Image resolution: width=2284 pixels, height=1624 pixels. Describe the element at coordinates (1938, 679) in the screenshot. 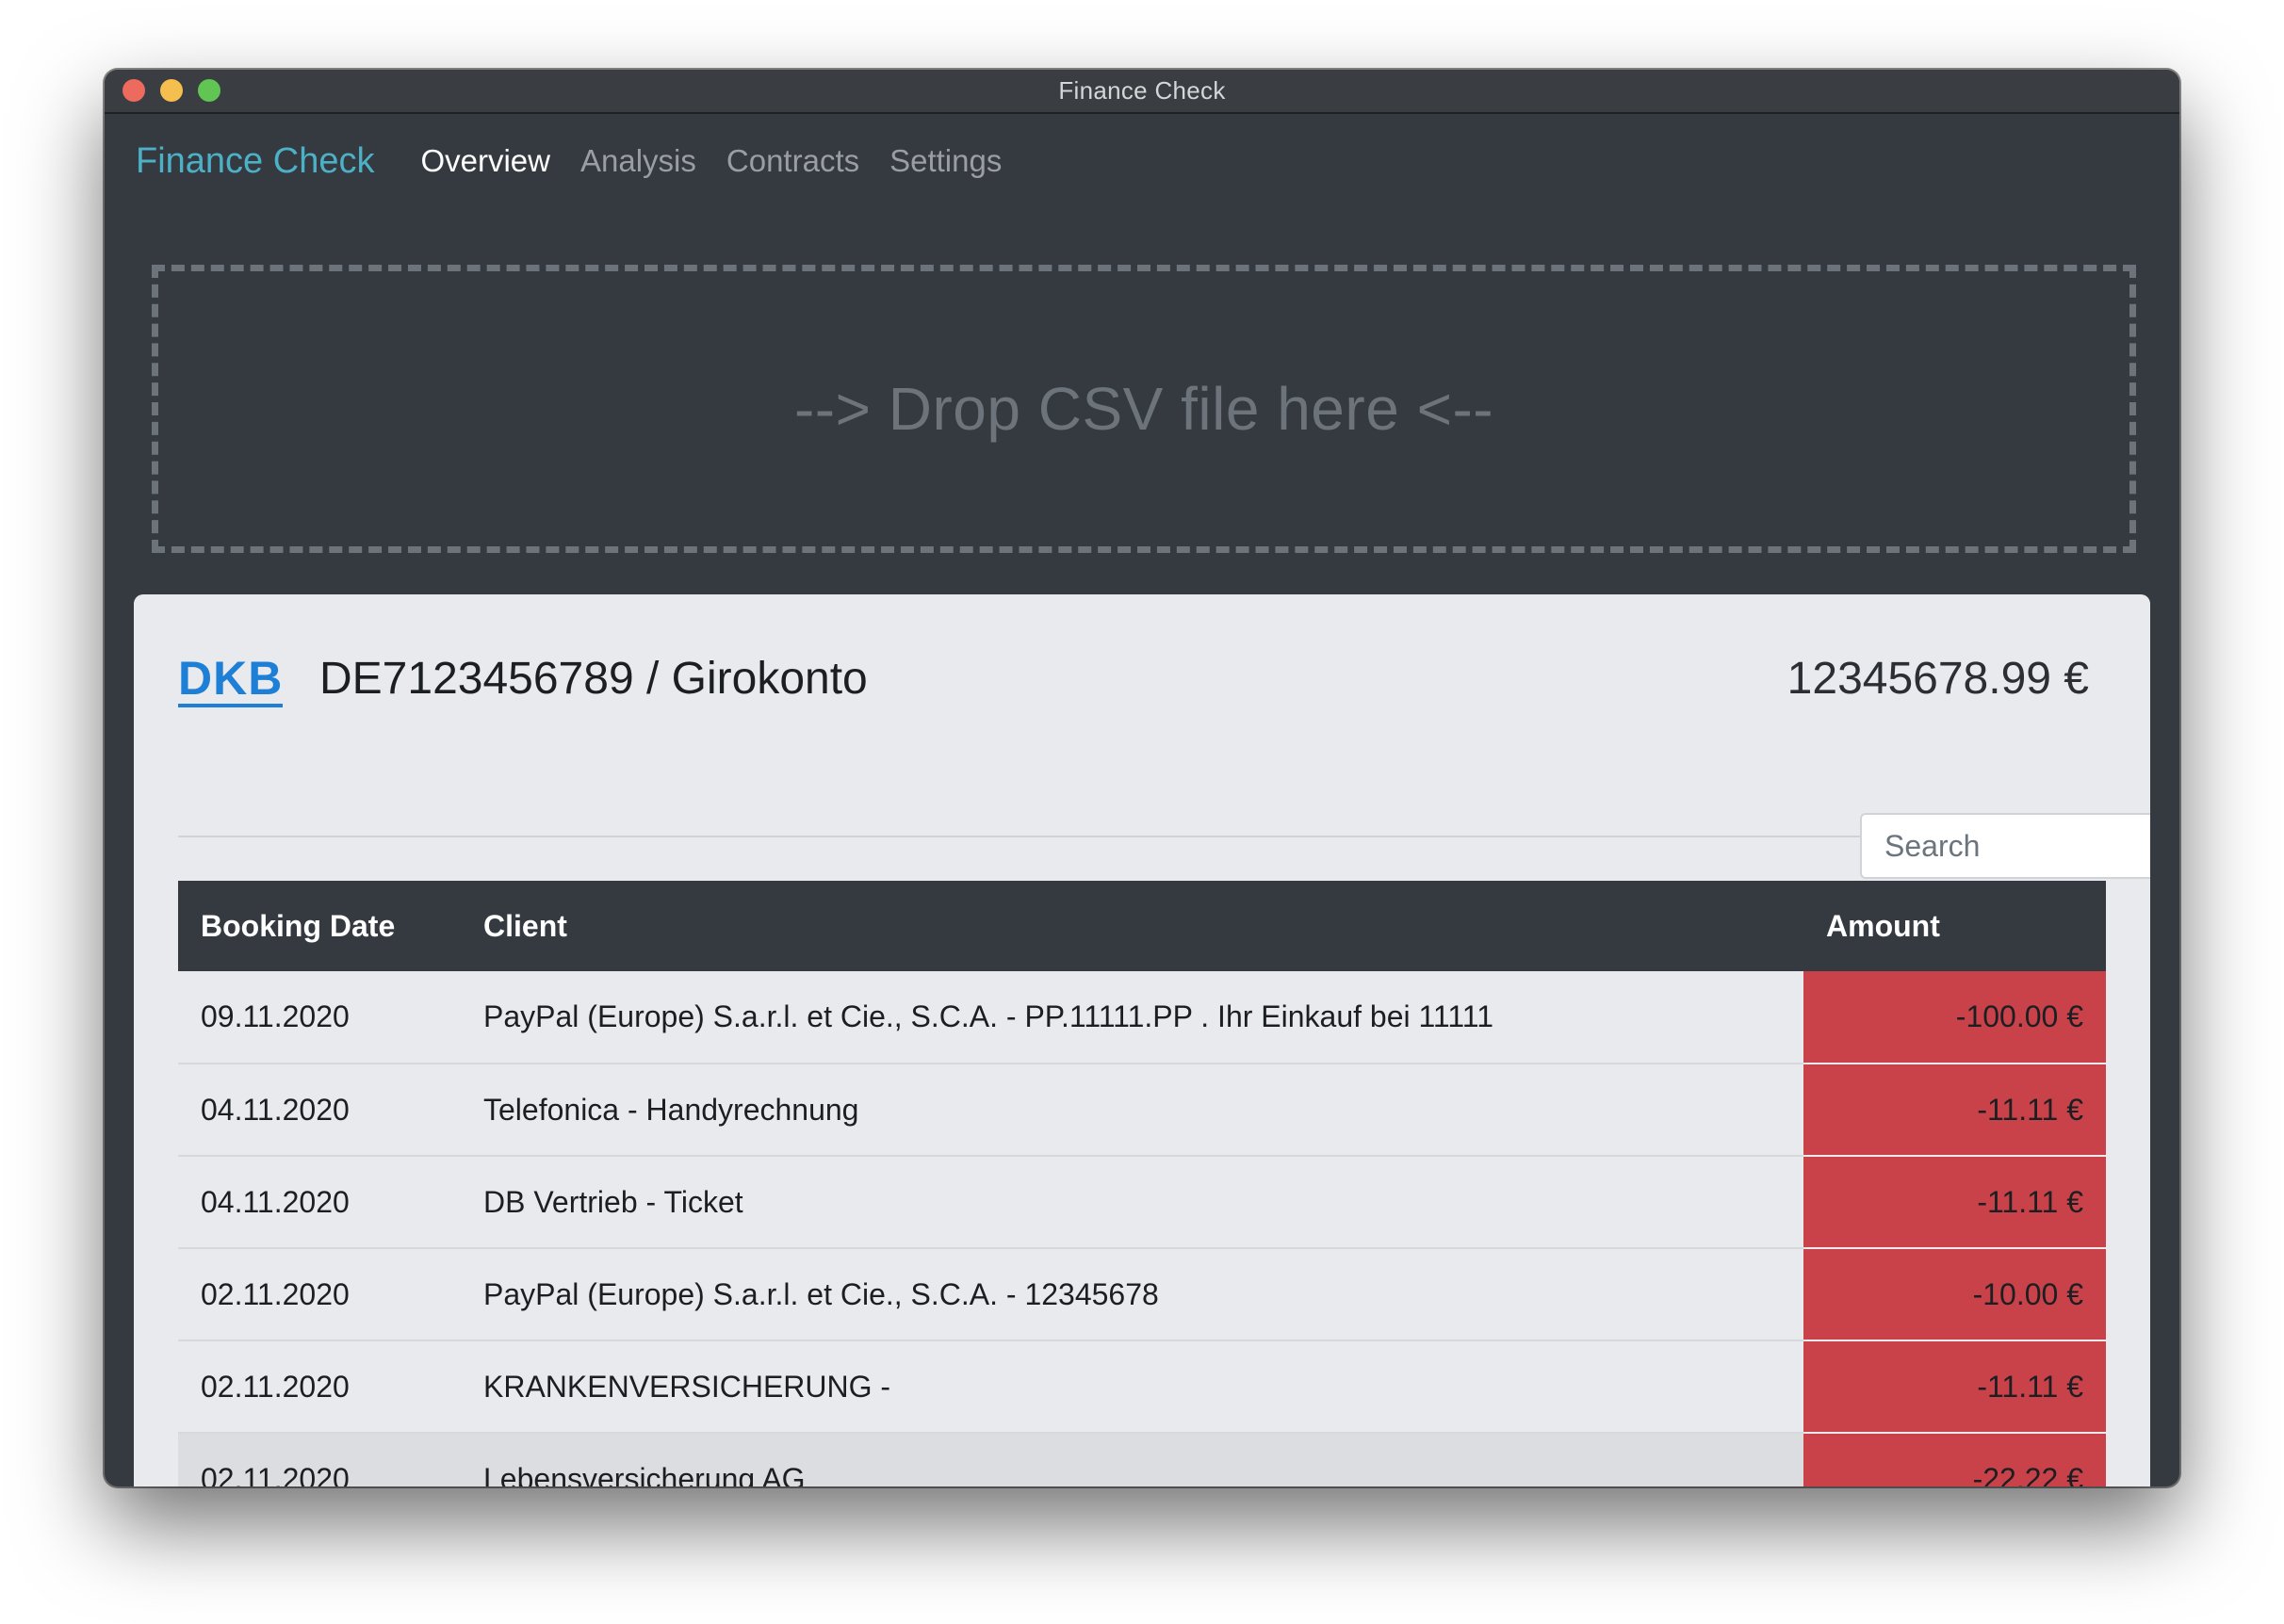

I see `account-balance: 12345678.99 €` at that location.